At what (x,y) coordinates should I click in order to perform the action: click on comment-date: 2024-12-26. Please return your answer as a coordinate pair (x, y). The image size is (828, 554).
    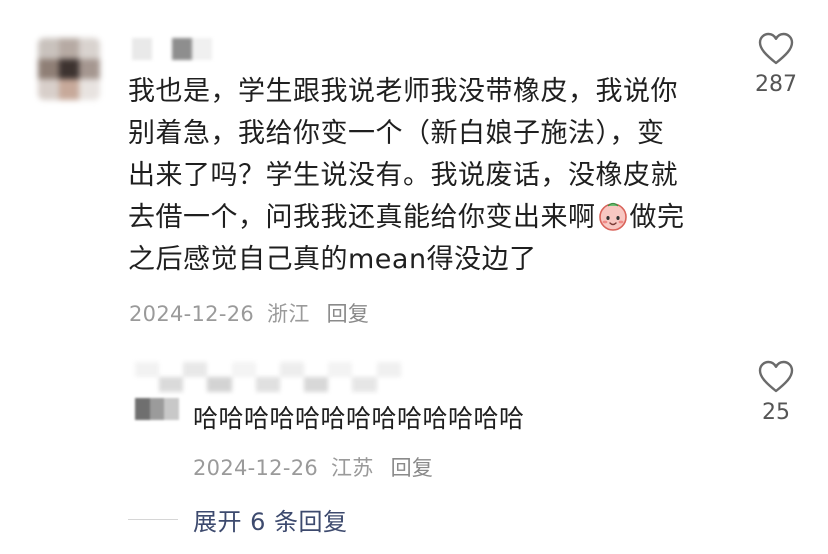
    Looking at the image, I should click on (192, 314).